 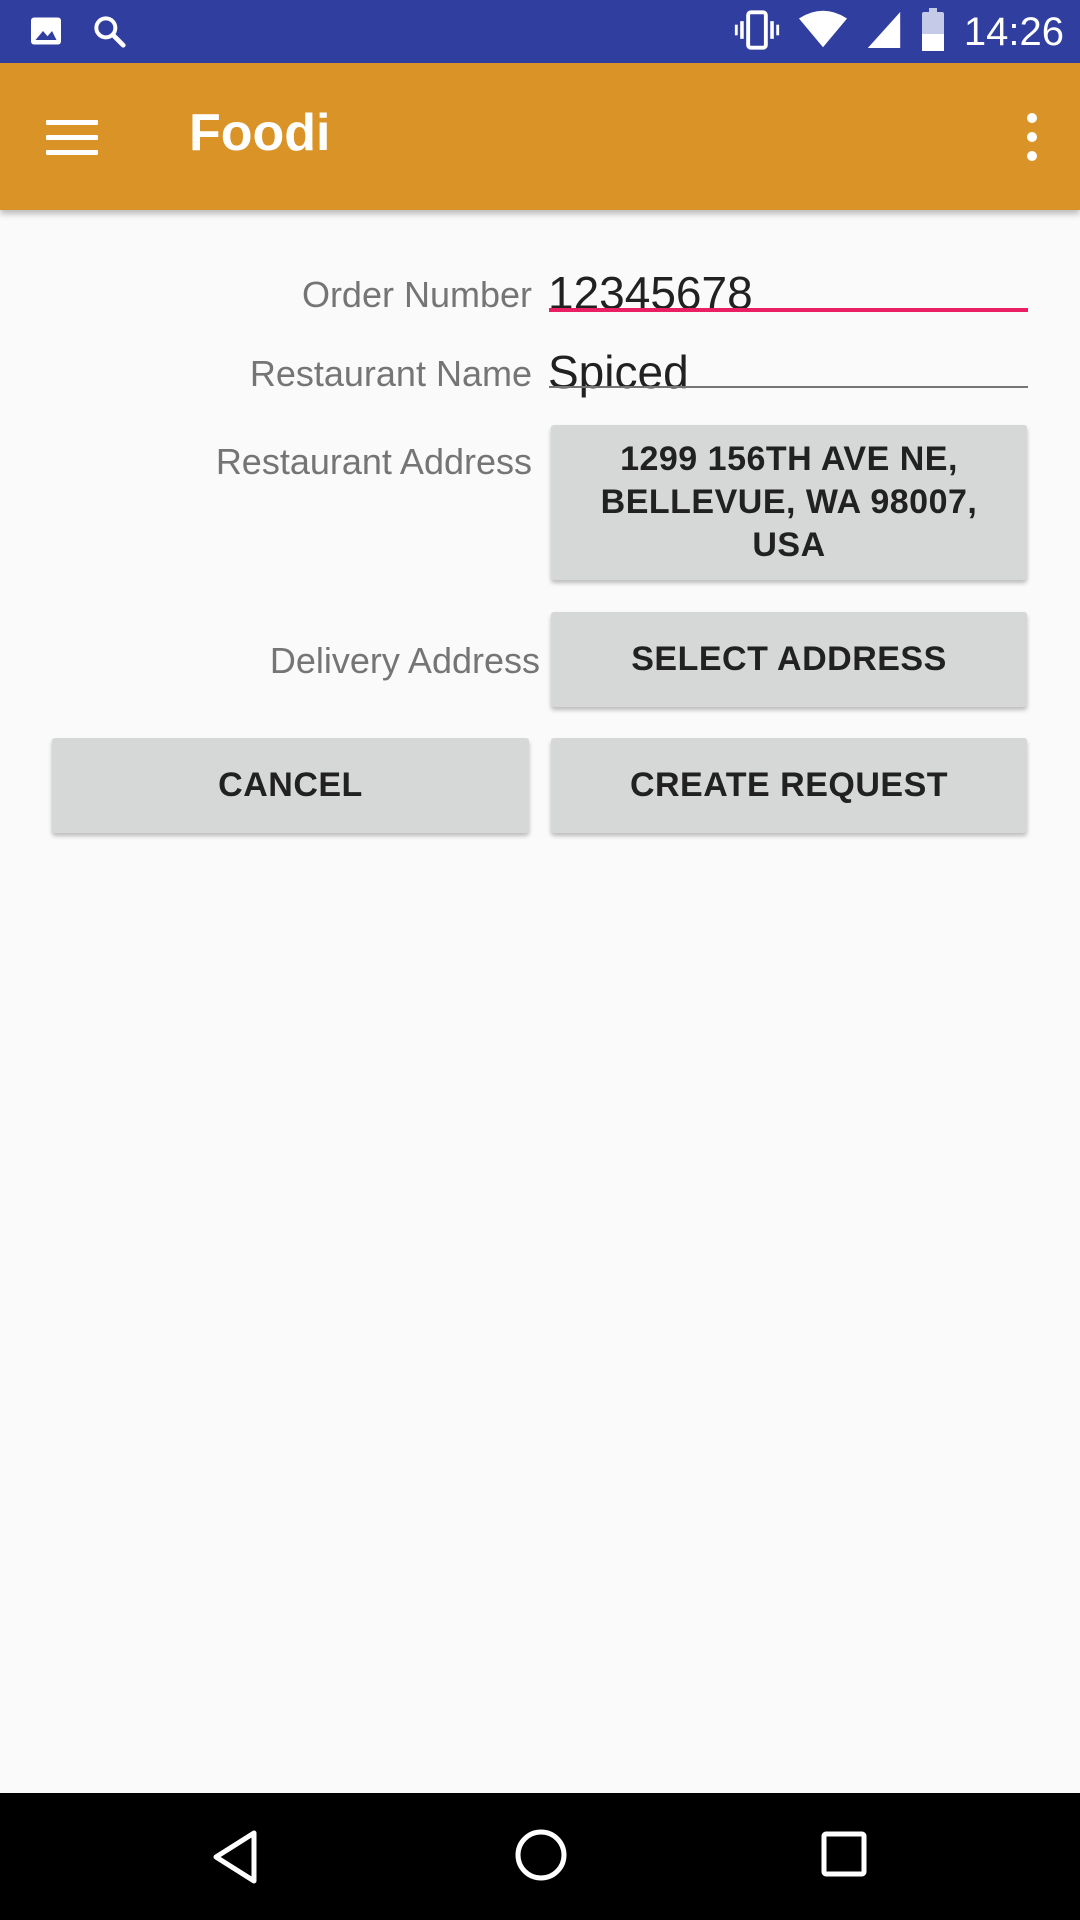 What do you see at coordinates (235, 1859) in the screenshot?
I see `back-icon` at bounding box center [235, 1859].